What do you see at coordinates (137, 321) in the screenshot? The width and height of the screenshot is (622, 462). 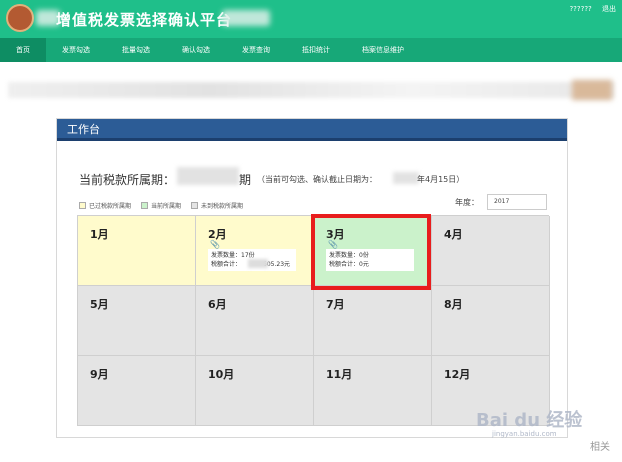 I see `month-cell-may: 5月` at bounding box center [137, 321].